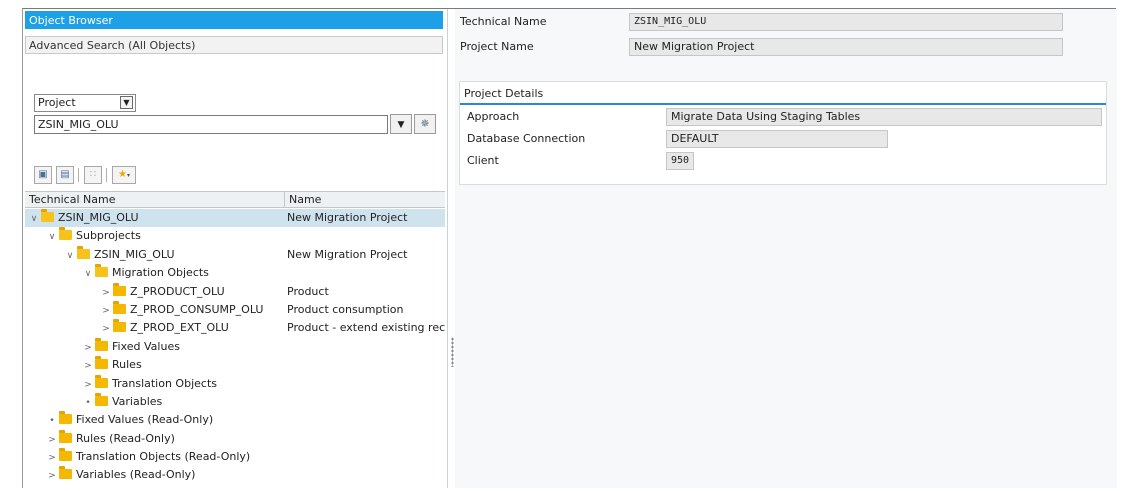  I want to click on tree-row: > Z_PRODUCT_OLU Product, so click(235, 291).